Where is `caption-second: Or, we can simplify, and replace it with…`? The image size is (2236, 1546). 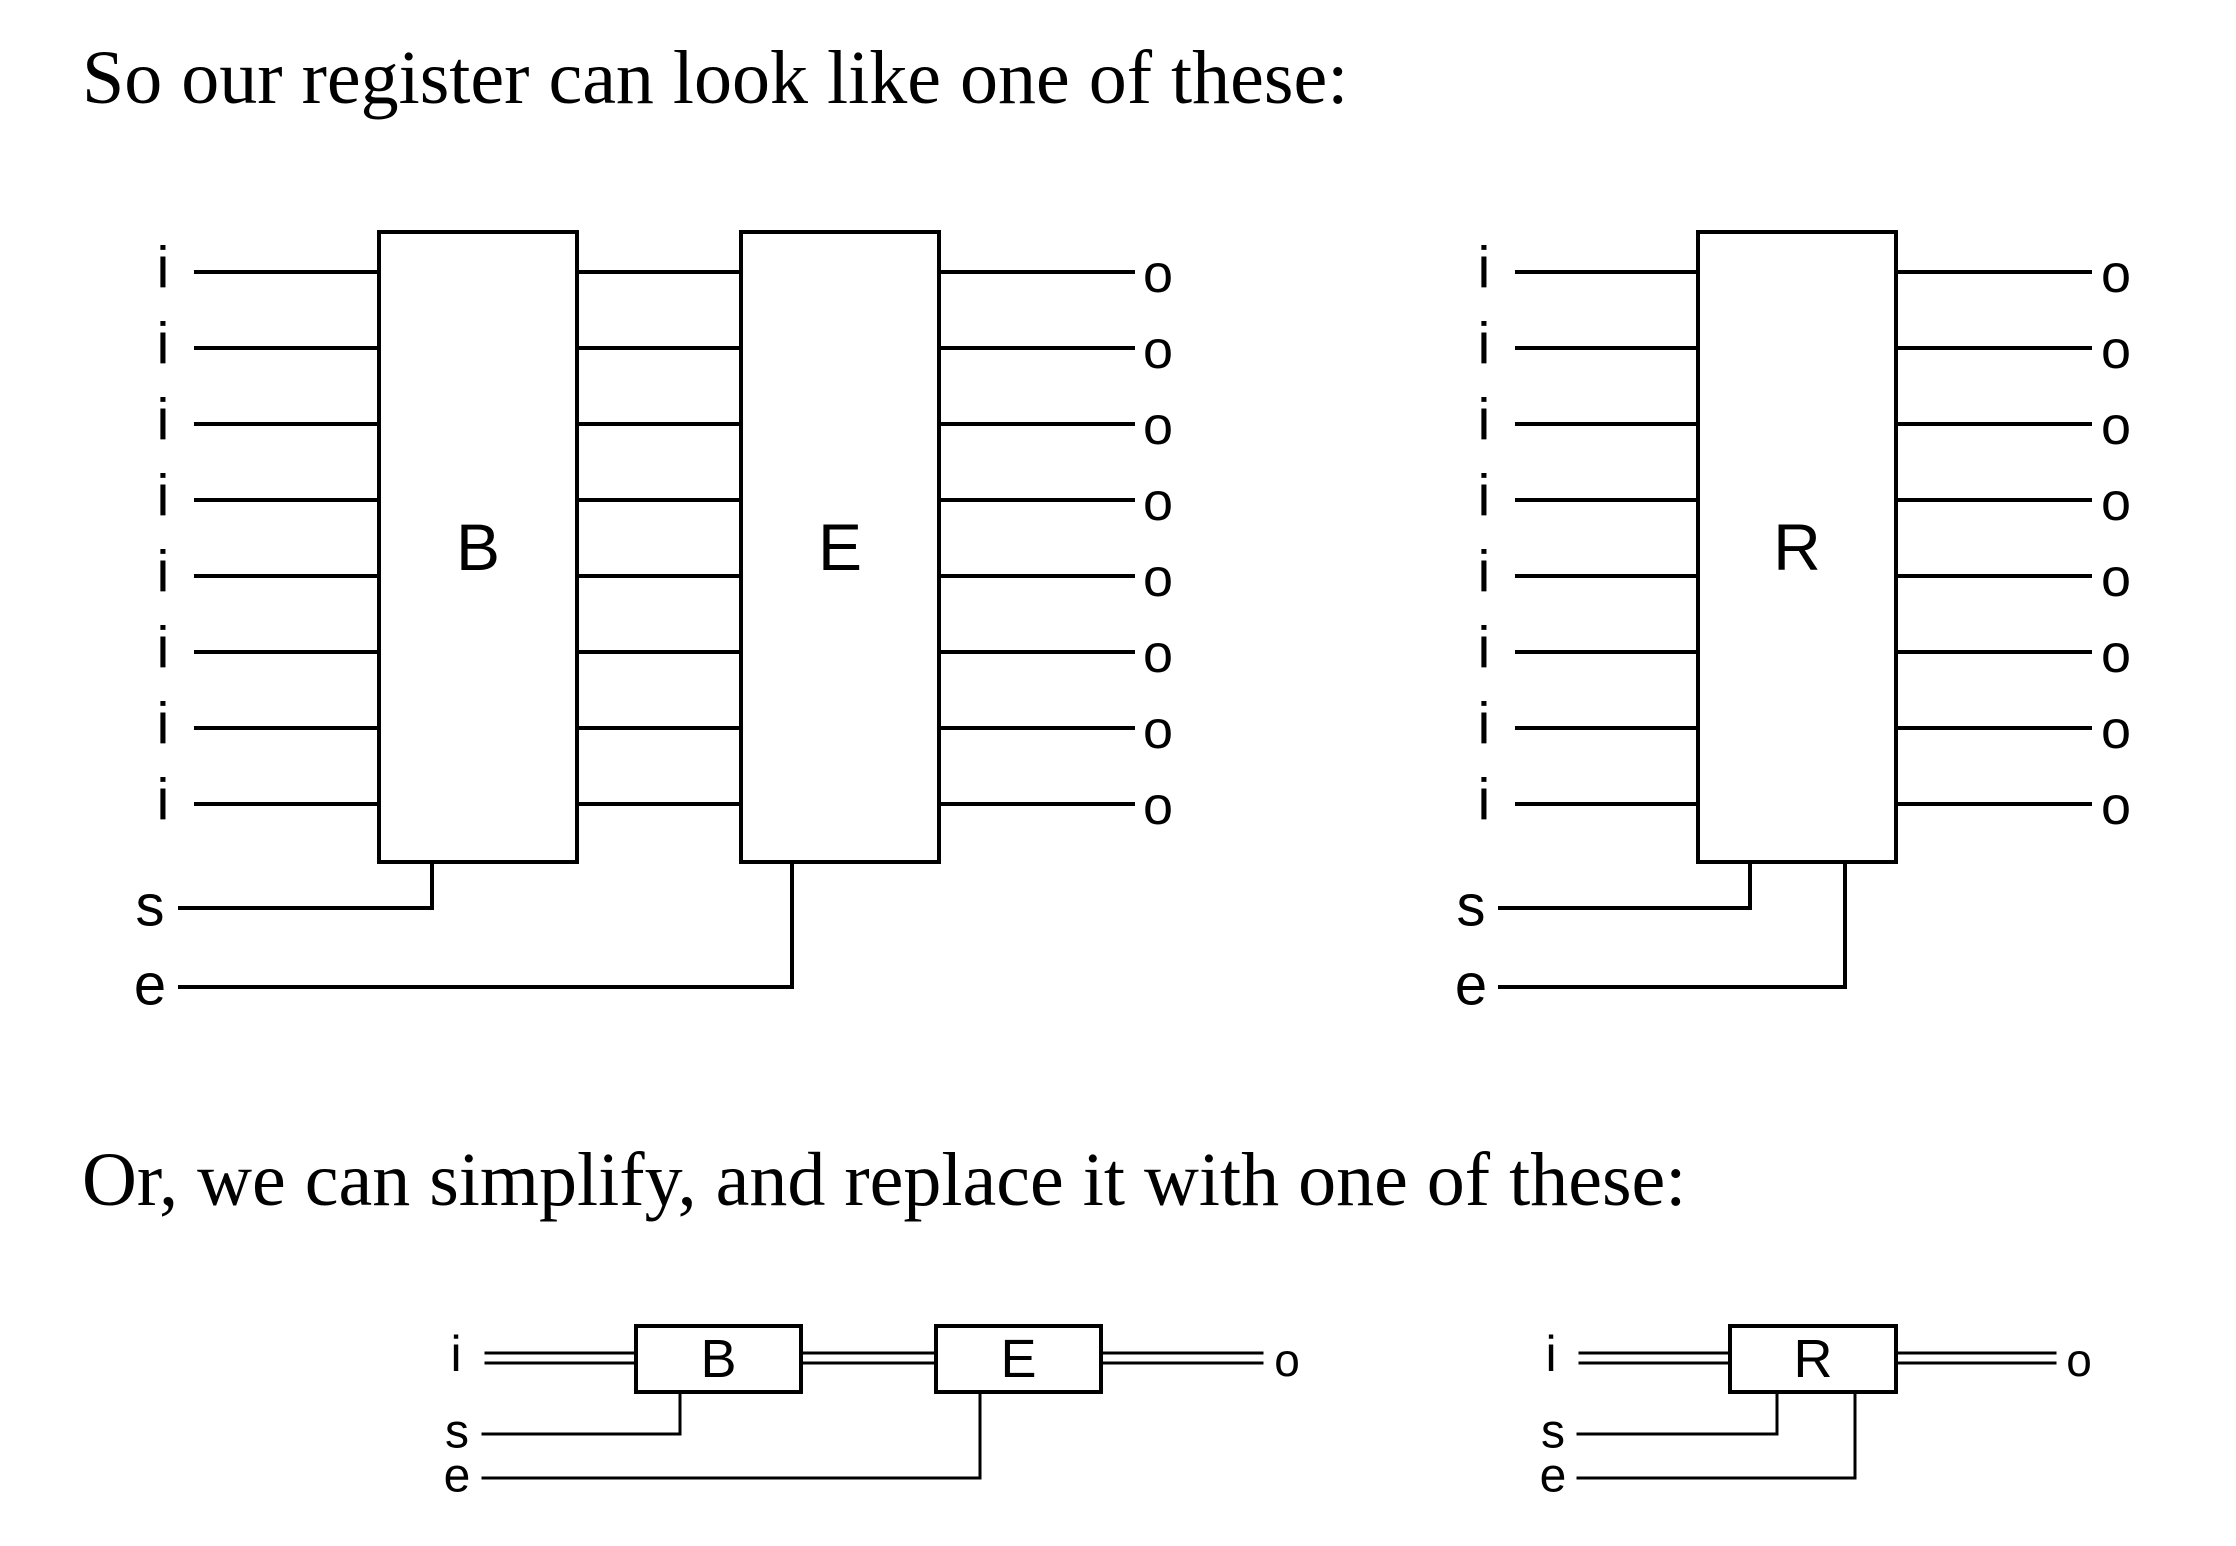 caption-second: Or, we can simplify, and replace it with… is located at coordinates (884, 1180).